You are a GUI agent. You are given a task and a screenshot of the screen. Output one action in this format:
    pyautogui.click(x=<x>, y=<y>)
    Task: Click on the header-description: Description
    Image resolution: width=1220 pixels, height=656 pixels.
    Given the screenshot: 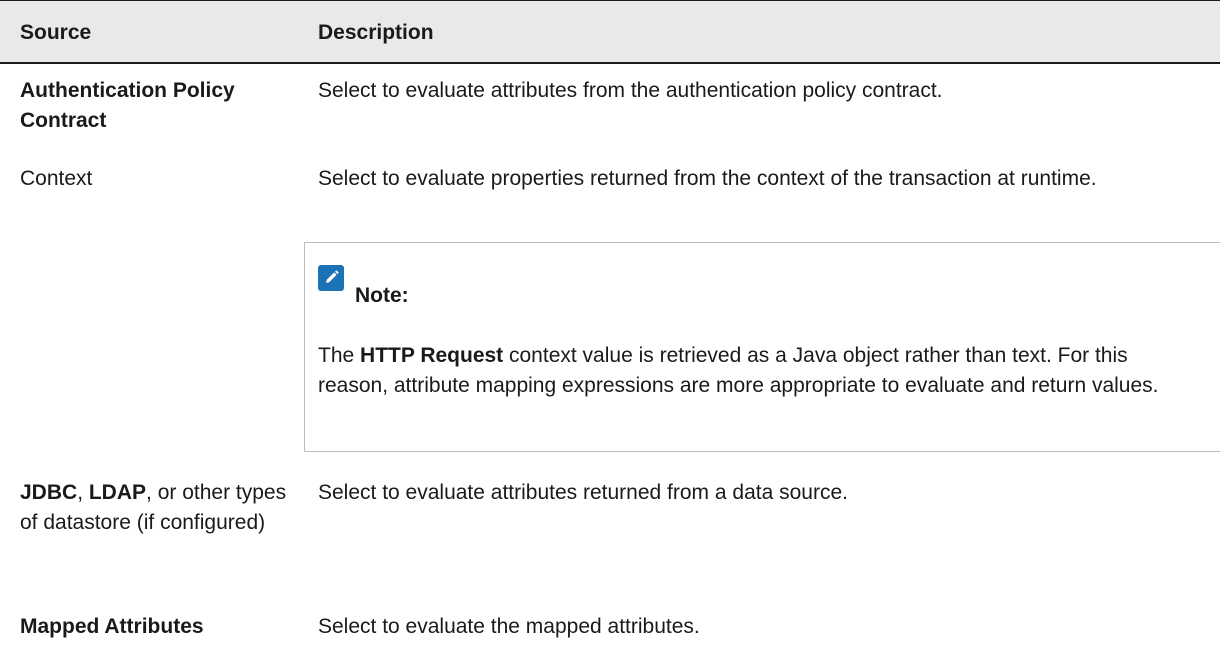 What is the action you would take?
    pyautogui.click(x=376, y=32)
    